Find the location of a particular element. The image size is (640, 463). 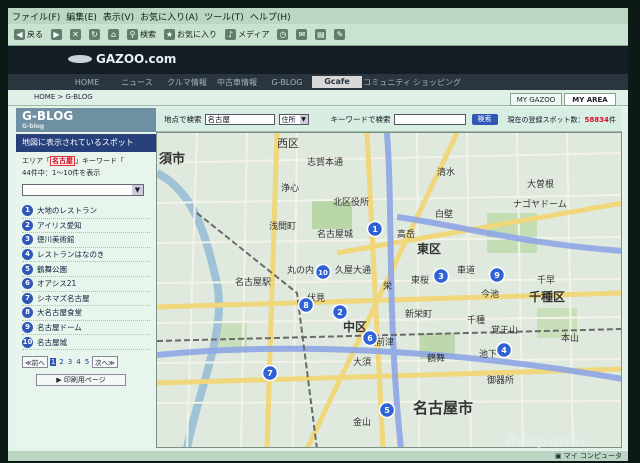

search-button: ⚲ 検索 is located at coordinates (141, 34).